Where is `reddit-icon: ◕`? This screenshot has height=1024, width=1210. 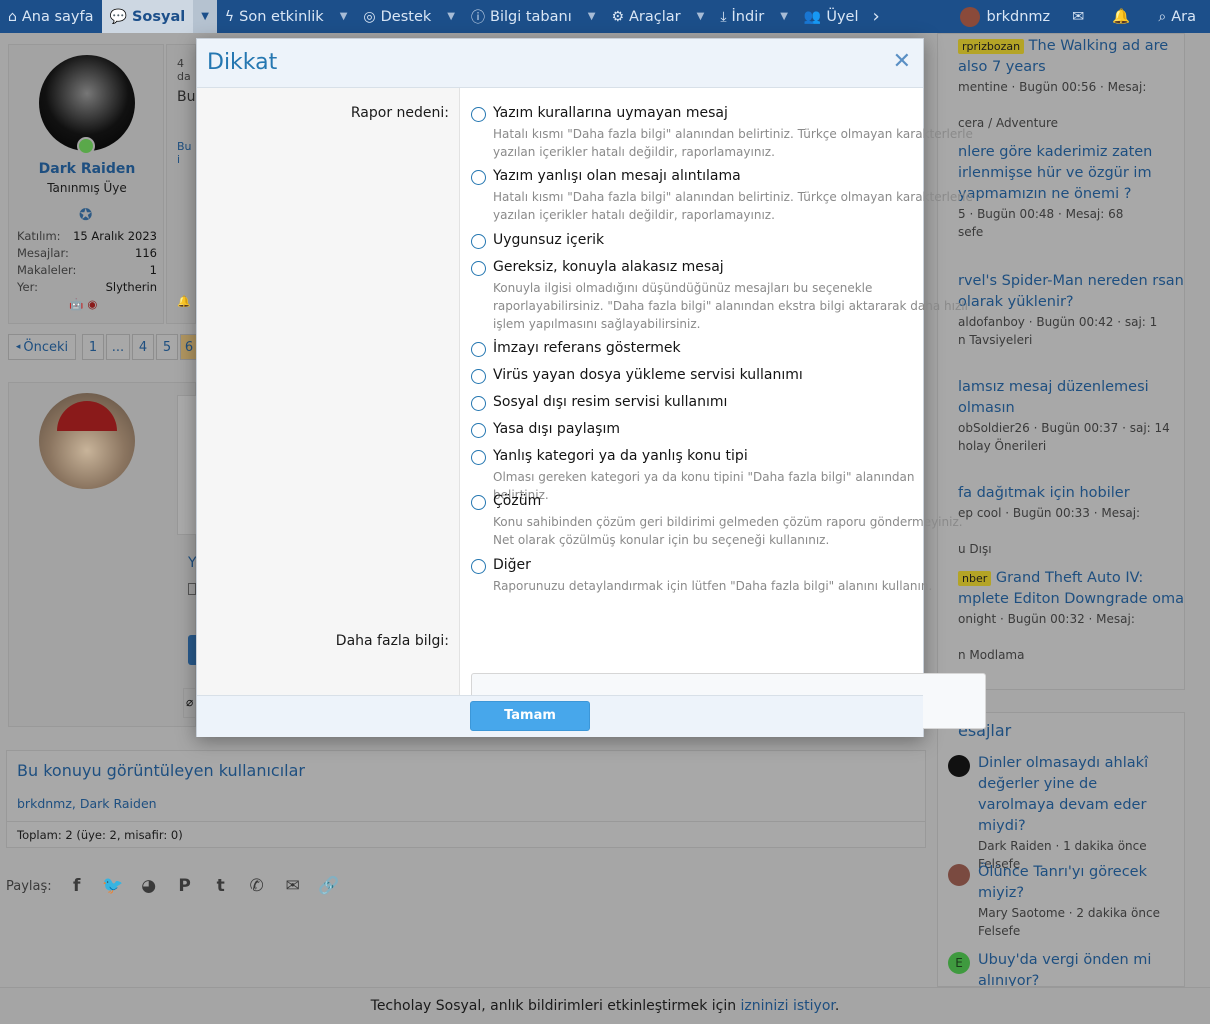
reddit-icon: ◕ is located at coordinates (149, 886).